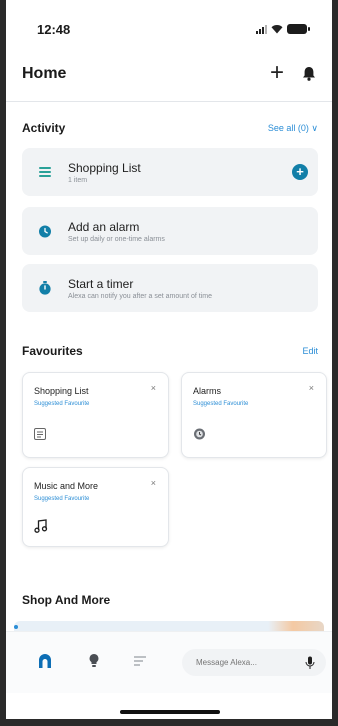  I want to click on activity-item-subtitle: Set up daily or one-time alarms, so click(116, 239).